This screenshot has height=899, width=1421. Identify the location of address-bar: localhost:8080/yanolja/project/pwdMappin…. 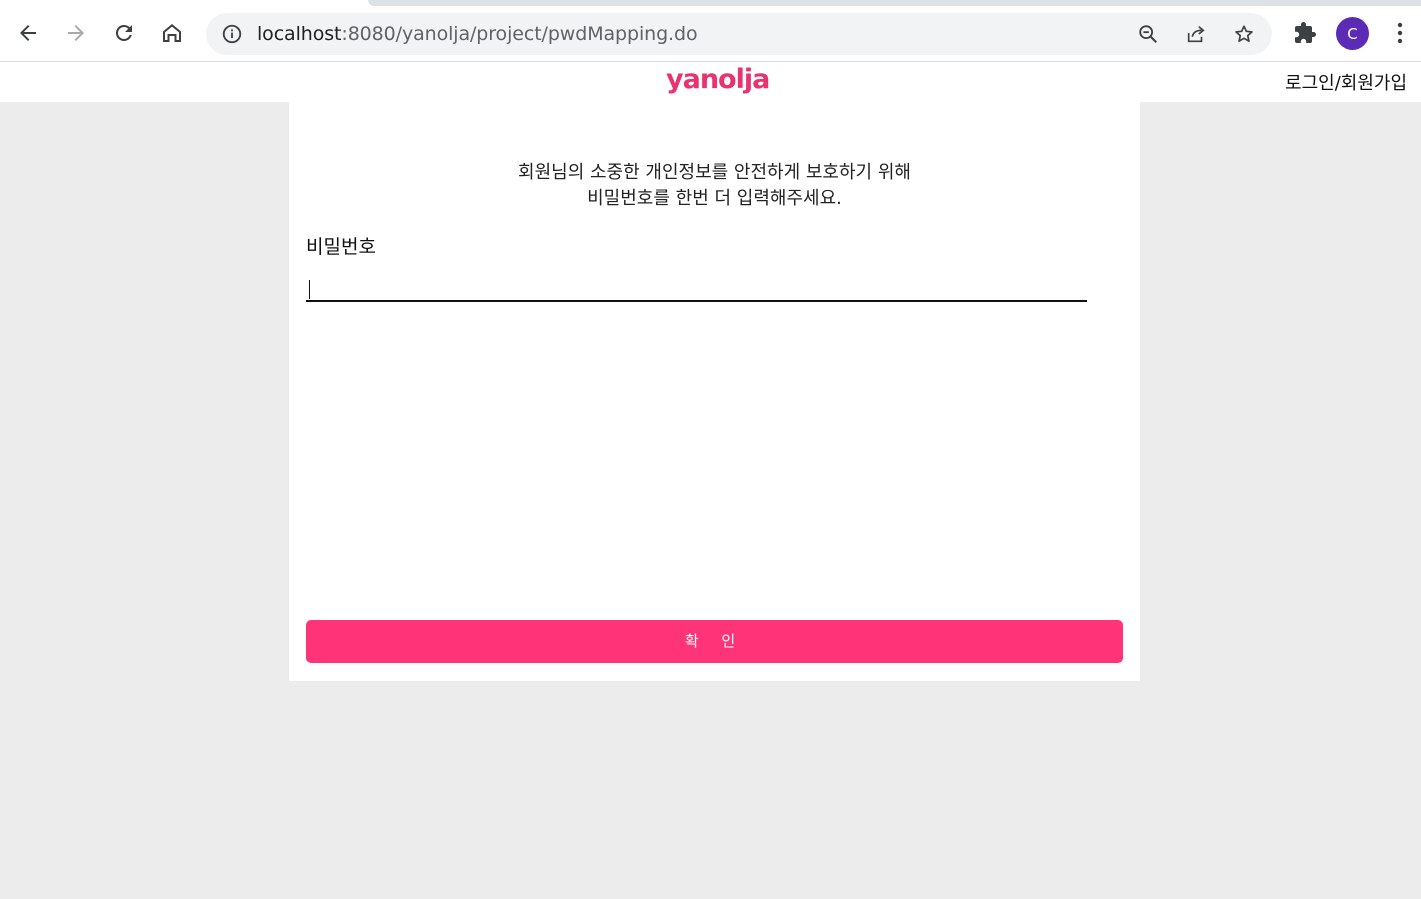
(739, 34).